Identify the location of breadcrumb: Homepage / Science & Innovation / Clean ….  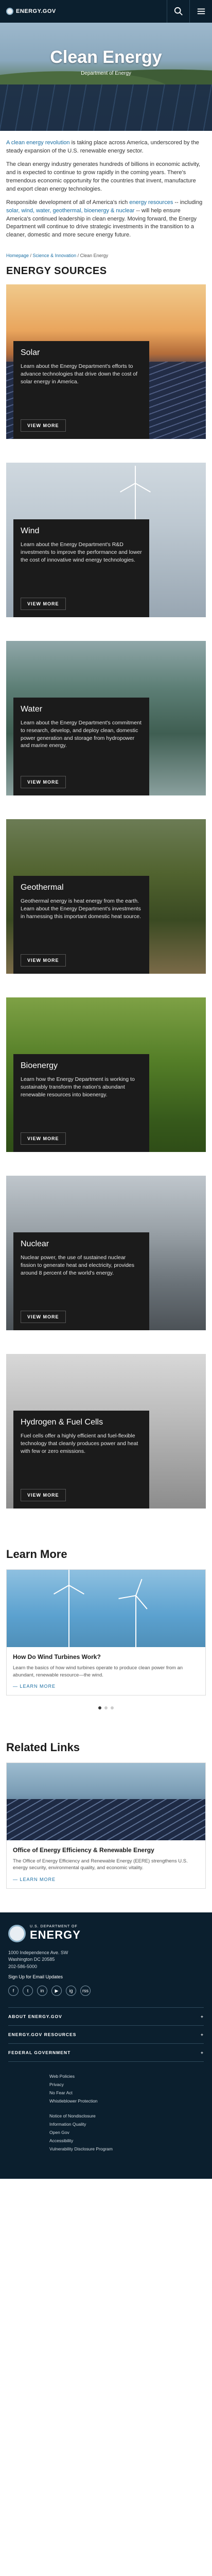
(106, 257).